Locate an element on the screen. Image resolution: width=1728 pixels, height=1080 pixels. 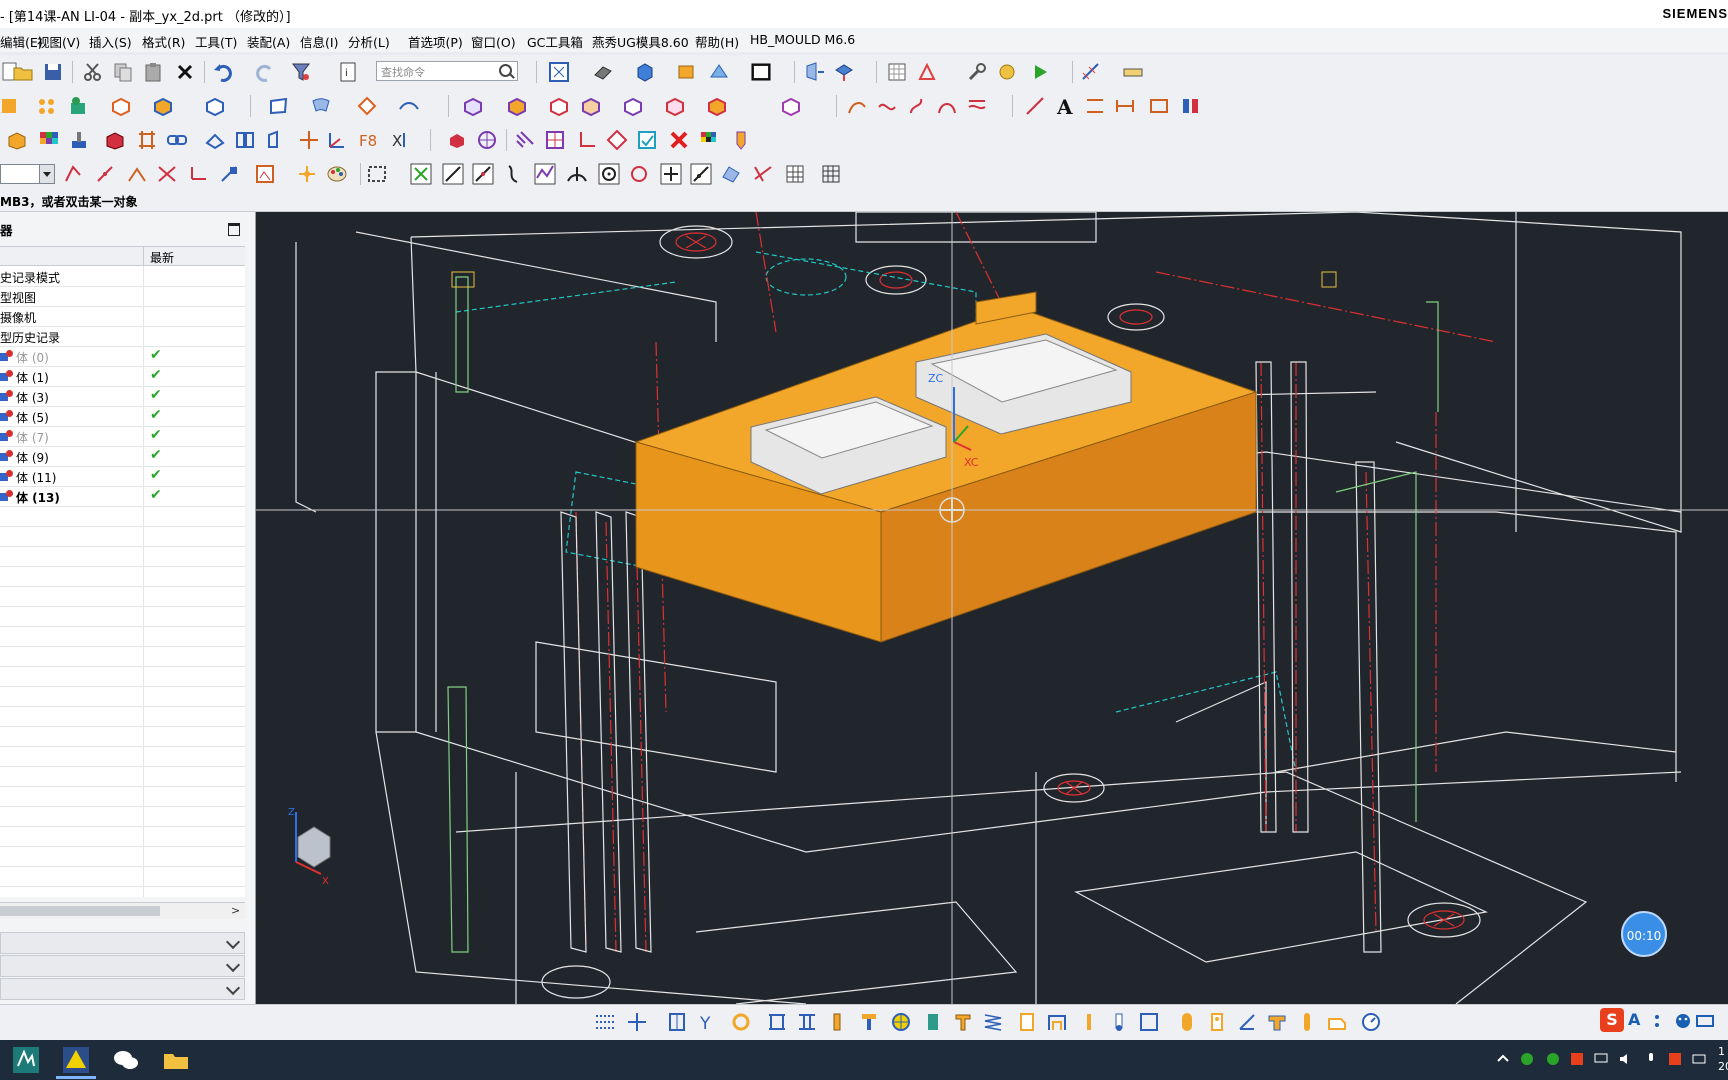
f8-icon: F8 is located at coordinates (369, 140).